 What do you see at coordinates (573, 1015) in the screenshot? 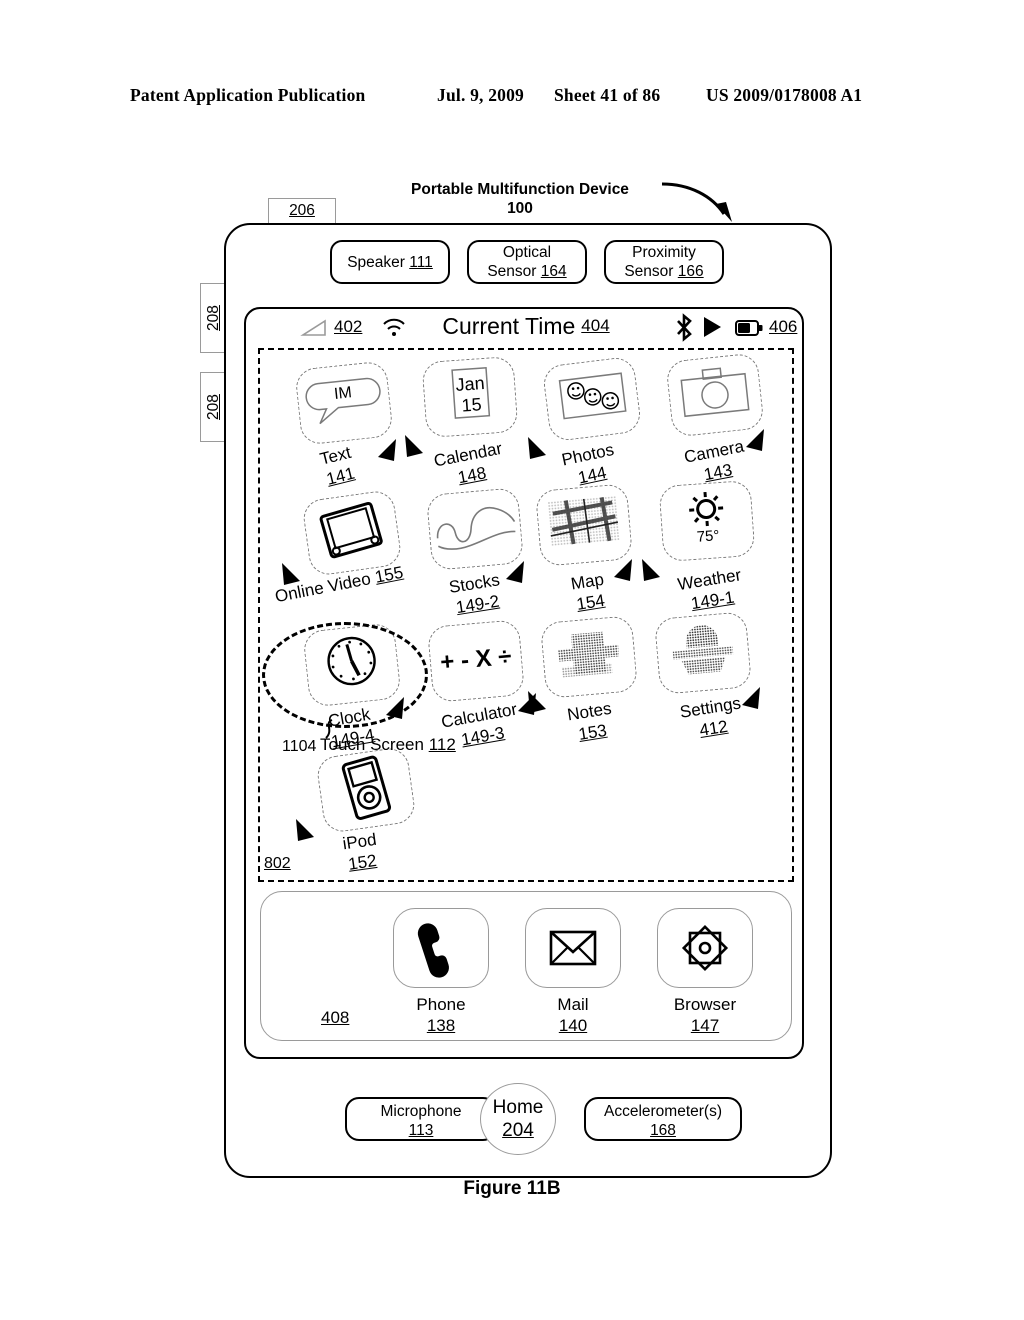
I see `dock-label-mail: Mail 140` at bounding box center [573, 1015].